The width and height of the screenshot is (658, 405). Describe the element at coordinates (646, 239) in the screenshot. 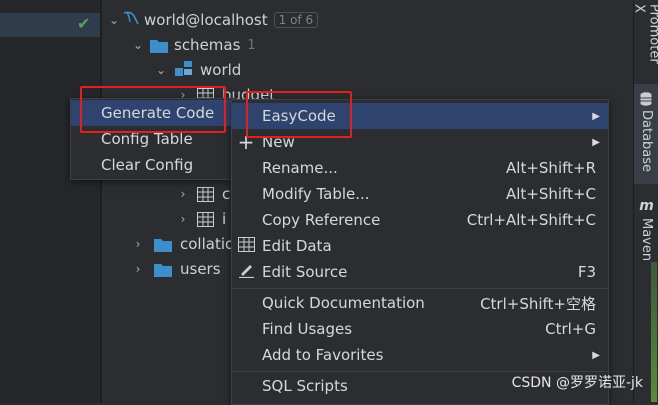

I see `tab-maven-label: Maven` at that location.